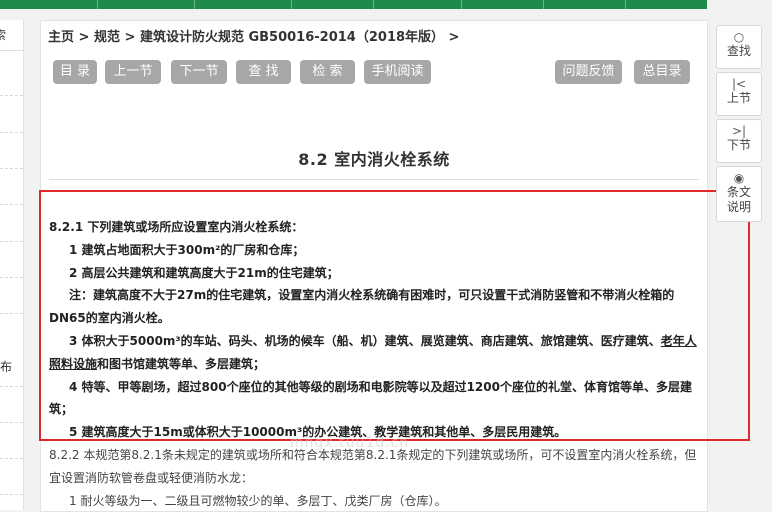 The height and width of the screenshot is (512, 772). Describe the element at coordinates (11, 35) in the screenshot. I see `left-panel-tab: 索` at that location.